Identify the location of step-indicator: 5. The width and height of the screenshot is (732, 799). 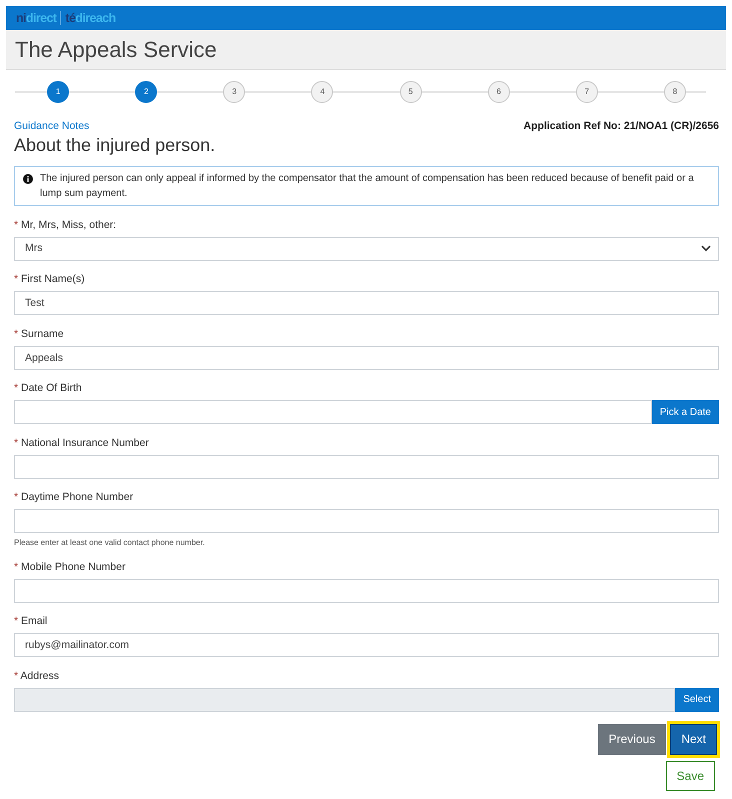
(411, 92).